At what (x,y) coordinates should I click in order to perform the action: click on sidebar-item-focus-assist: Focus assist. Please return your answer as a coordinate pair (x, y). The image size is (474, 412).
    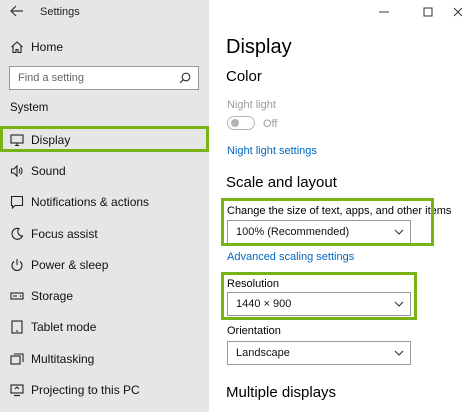
    Looking at the image, I should click on (104, 235).